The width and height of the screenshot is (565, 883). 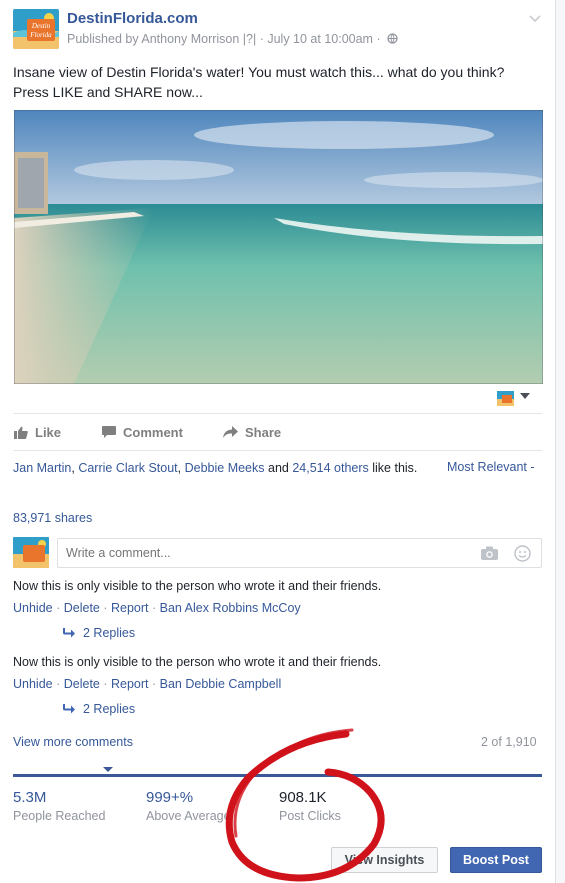 I want to click on comment-bubble-icon, so click(x=109, y=432).